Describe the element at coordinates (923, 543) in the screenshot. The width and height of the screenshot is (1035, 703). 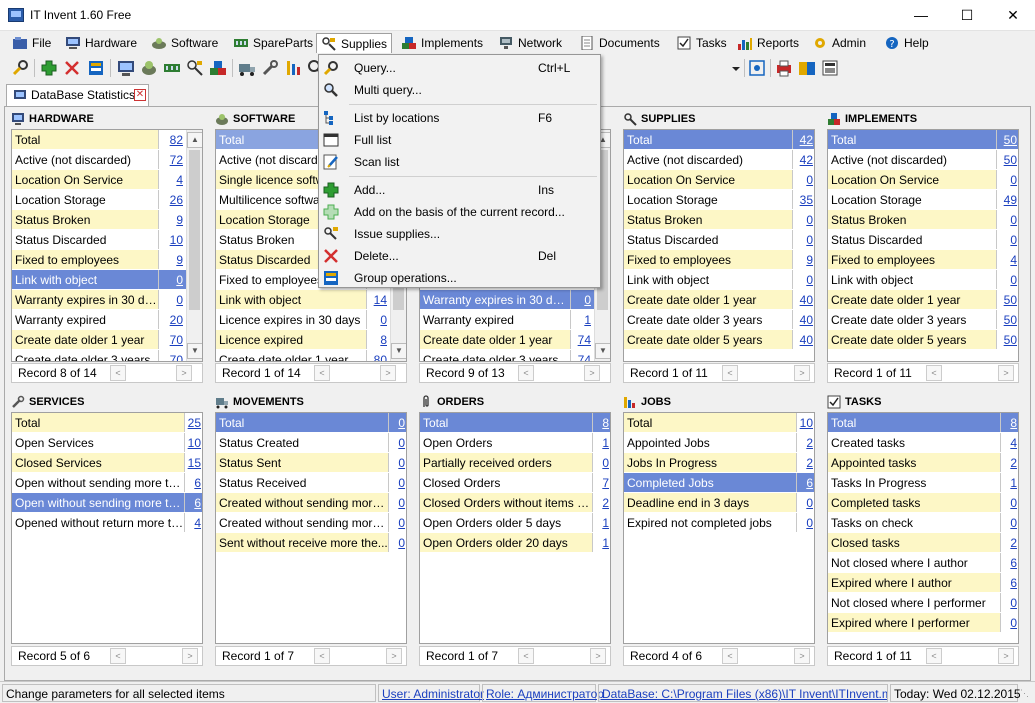
I see `stat-row: Closed tasks 2` at that location.